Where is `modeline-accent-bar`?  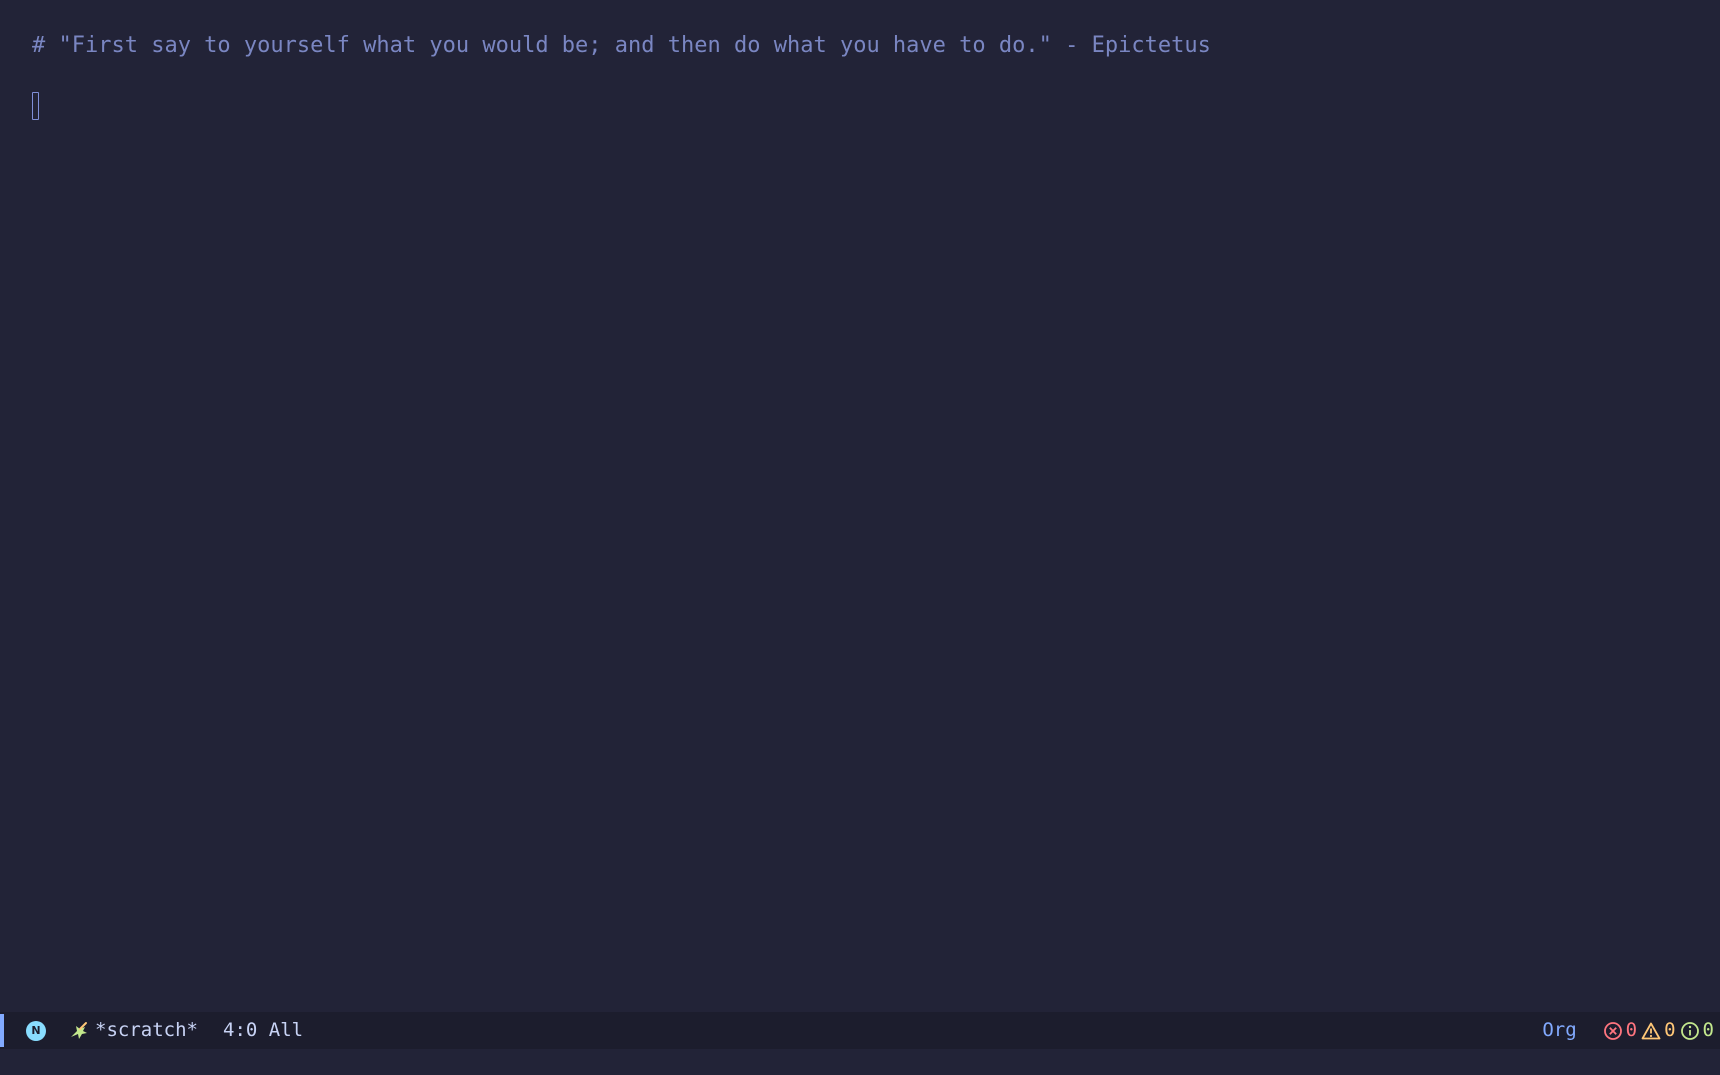
modeline-accent-bar is located at coordinates (2, 1030).